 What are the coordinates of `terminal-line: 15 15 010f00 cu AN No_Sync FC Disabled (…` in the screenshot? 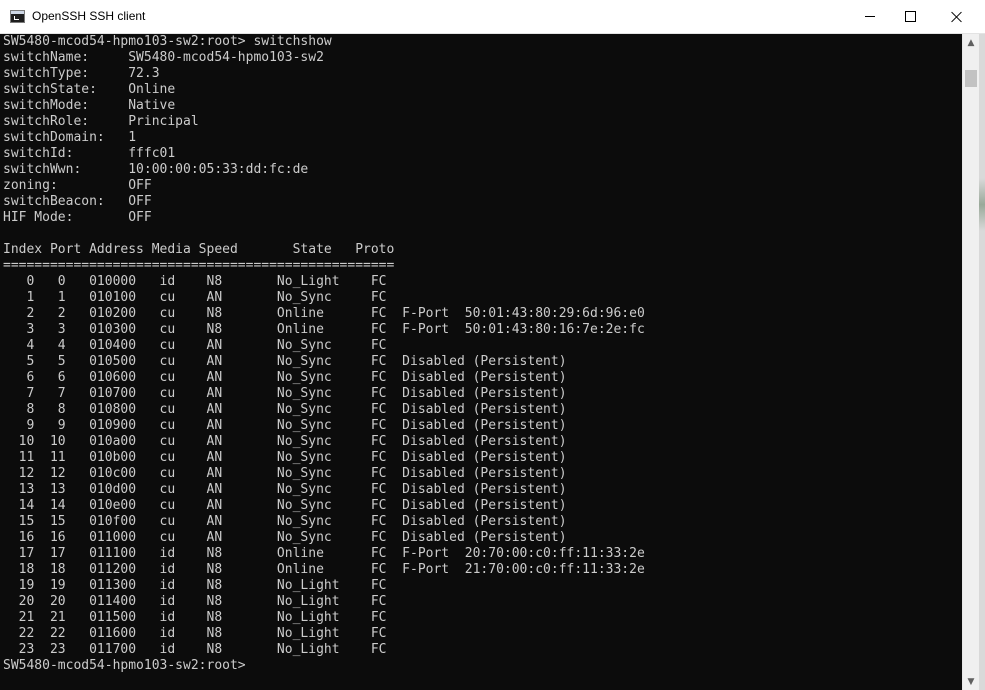 It's located at (285, 521).